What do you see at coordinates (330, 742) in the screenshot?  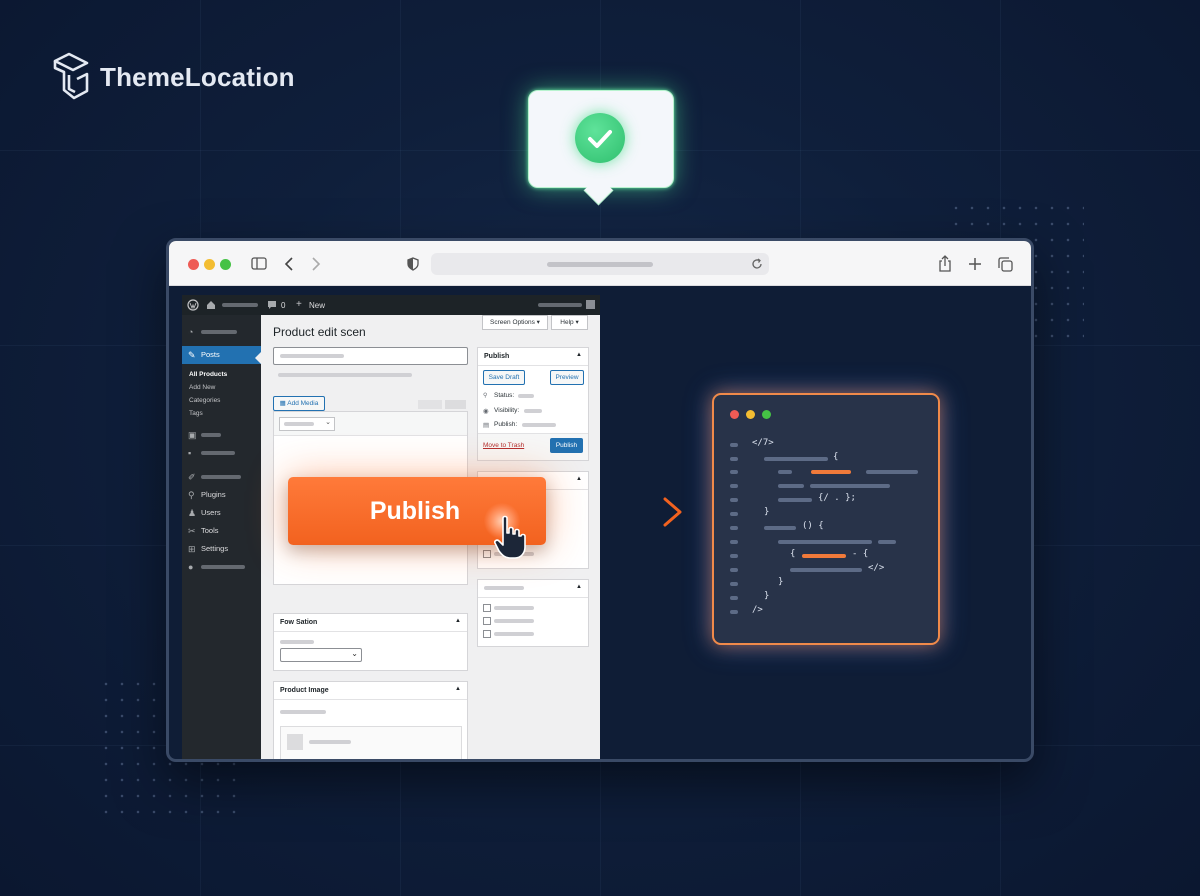 I see `image-caption-placeholder` at bounding box center [330, 742].